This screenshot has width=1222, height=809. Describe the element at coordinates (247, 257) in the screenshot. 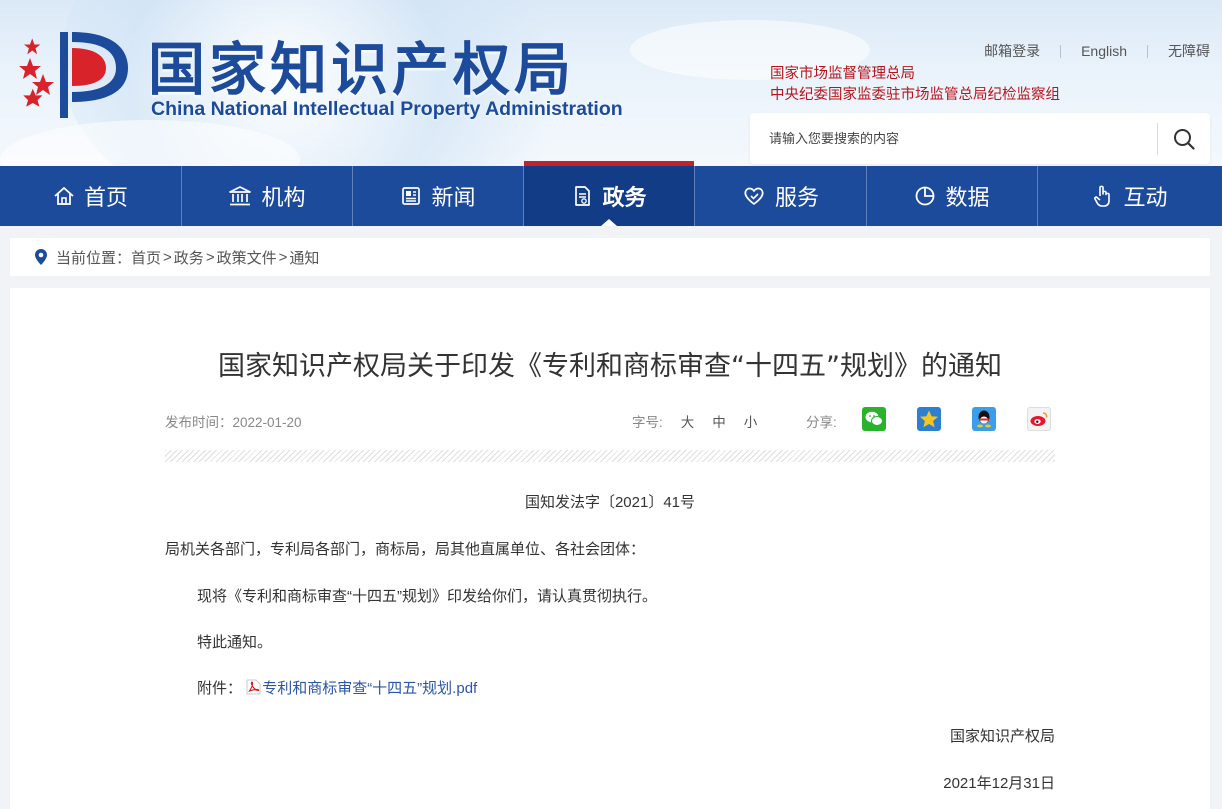

I see `breadcrumb-item-policy-documents: 政策文件` at that location.